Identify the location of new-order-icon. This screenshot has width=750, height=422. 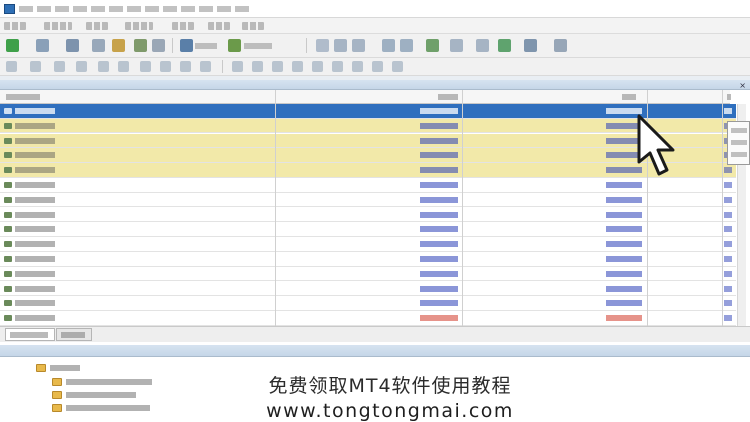
(186, 45).